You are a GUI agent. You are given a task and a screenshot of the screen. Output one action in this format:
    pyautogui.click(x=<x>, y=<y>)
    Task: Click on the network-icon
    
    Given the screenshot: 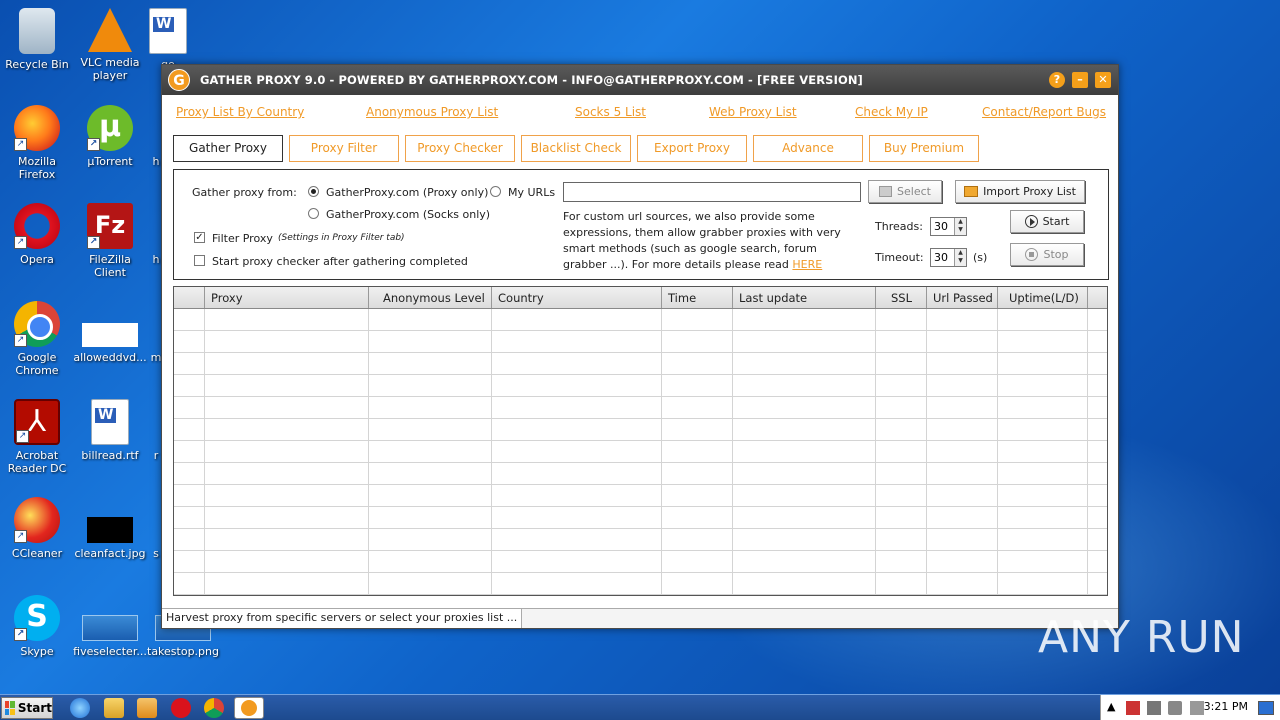 What is the action you would take?
    pyautogui.click(x=1154, y=708)
    